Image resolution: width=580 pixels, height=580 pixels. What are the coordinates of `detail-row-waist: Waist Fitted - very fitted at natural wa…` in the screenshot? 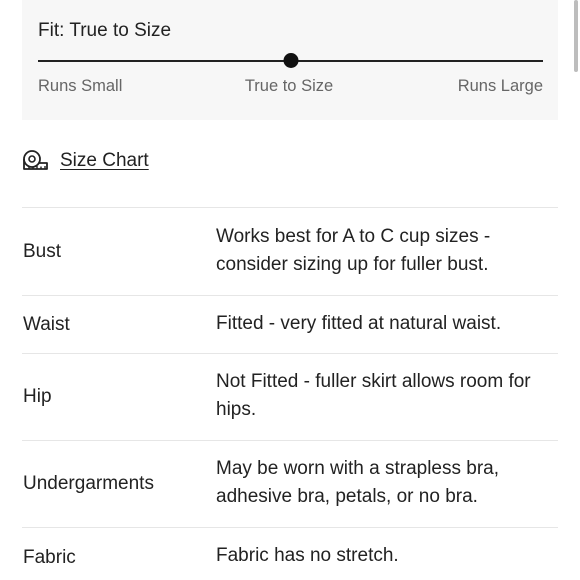 It's located at (290, 324).